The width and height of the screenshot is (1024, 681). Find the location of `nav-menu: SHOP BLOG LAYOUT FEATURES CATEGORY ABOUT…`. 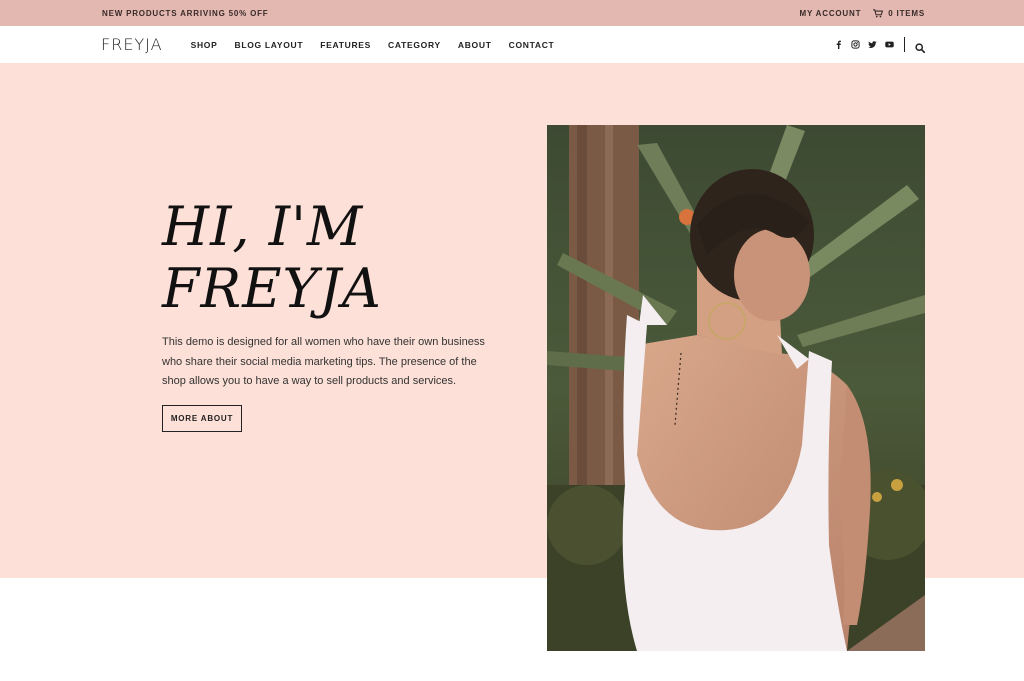

nav-menu: SHOP BLOG LAYOUT FEATURES CATEGORY ABOUT… is located at coordinates (373, 45).